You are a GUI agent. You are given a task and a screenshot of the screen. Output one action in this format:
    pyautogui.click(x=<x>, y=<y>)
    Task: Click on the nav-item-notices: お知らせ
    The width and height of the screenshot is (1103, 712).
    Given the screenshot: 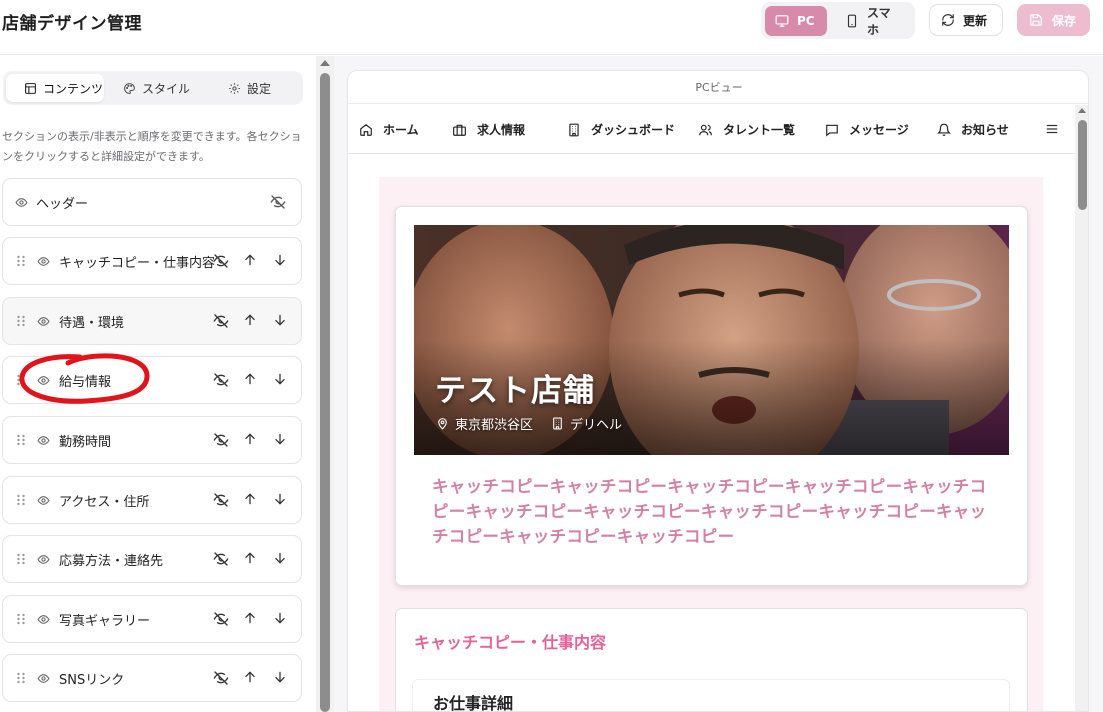 What is the action you would take?
    pyautogui.click(x=973, y=129)
    